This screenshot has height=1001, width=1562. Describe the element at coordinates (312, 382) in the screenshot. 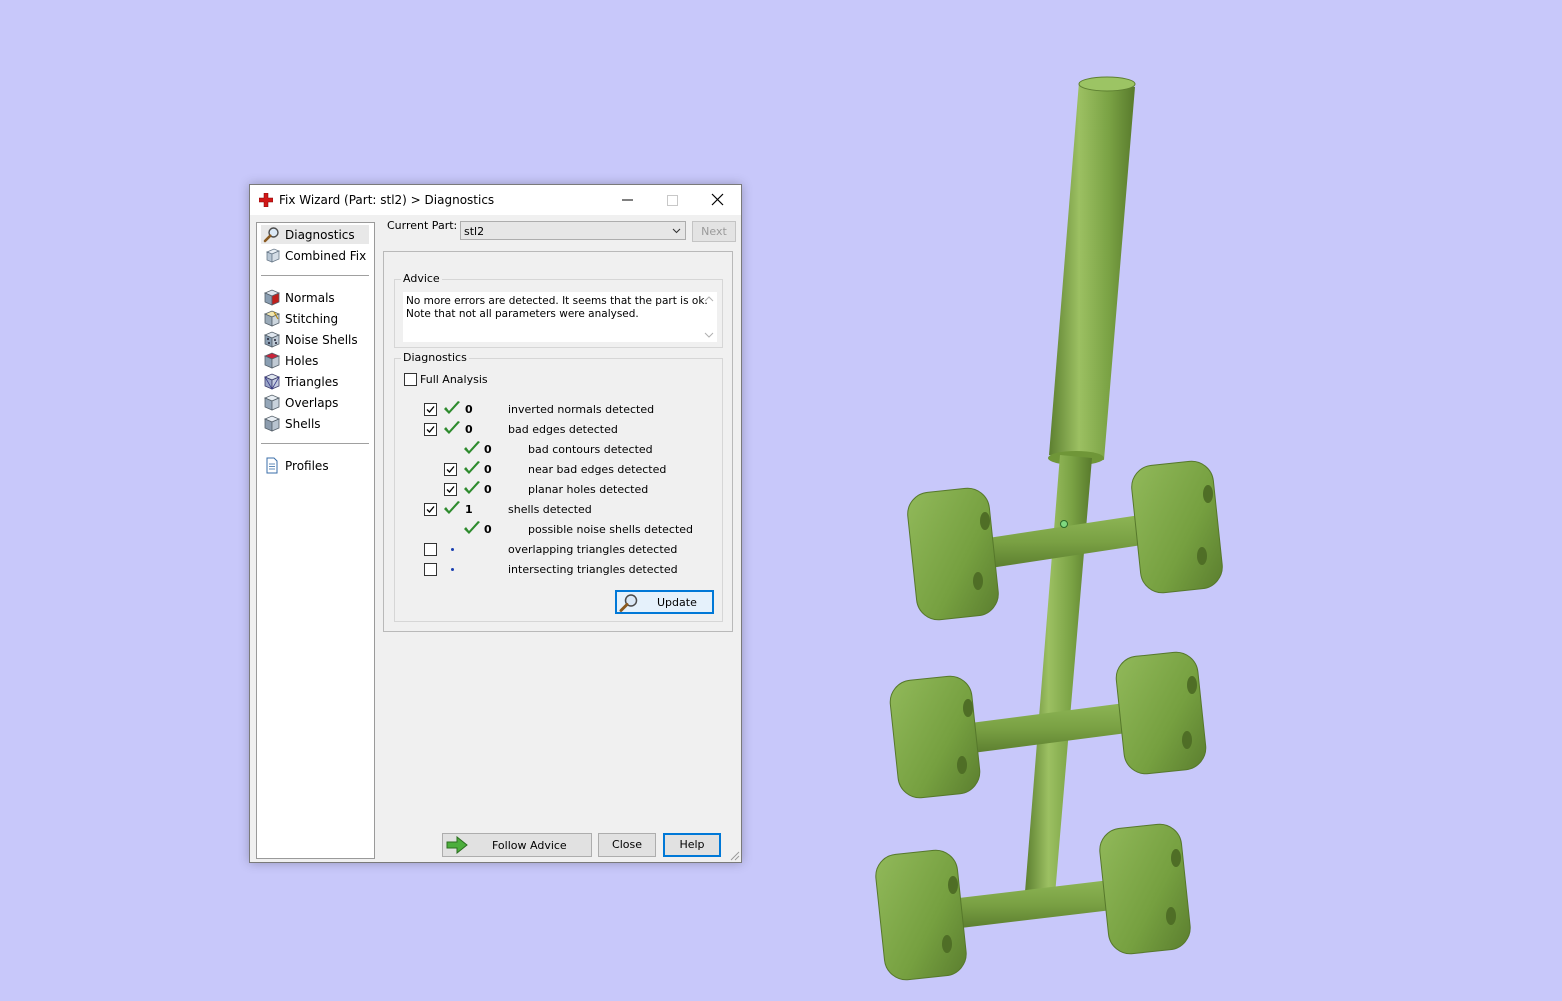

I see `nav-label: Triangles` at that location.